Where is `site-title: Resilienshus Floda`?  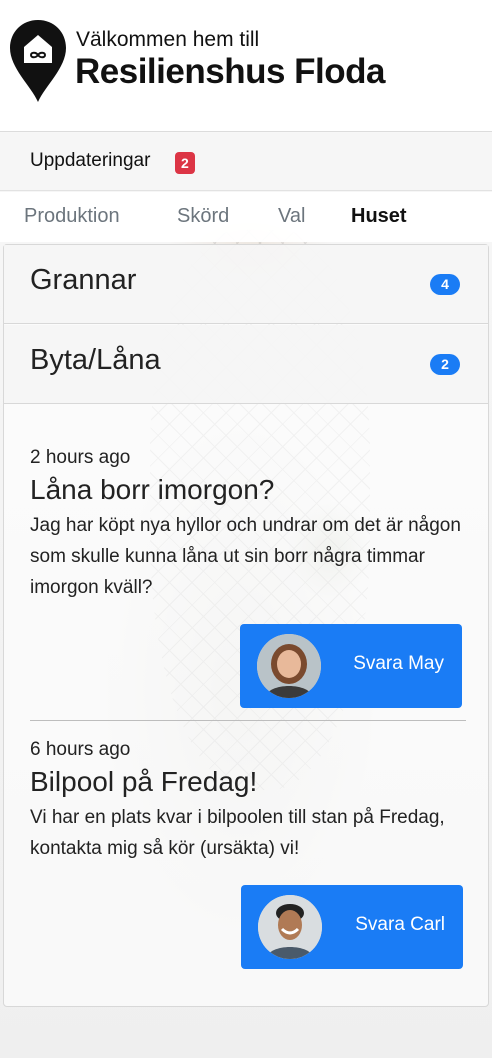
site-title: Resilienshus Floda is located at coordinates (230, 71).